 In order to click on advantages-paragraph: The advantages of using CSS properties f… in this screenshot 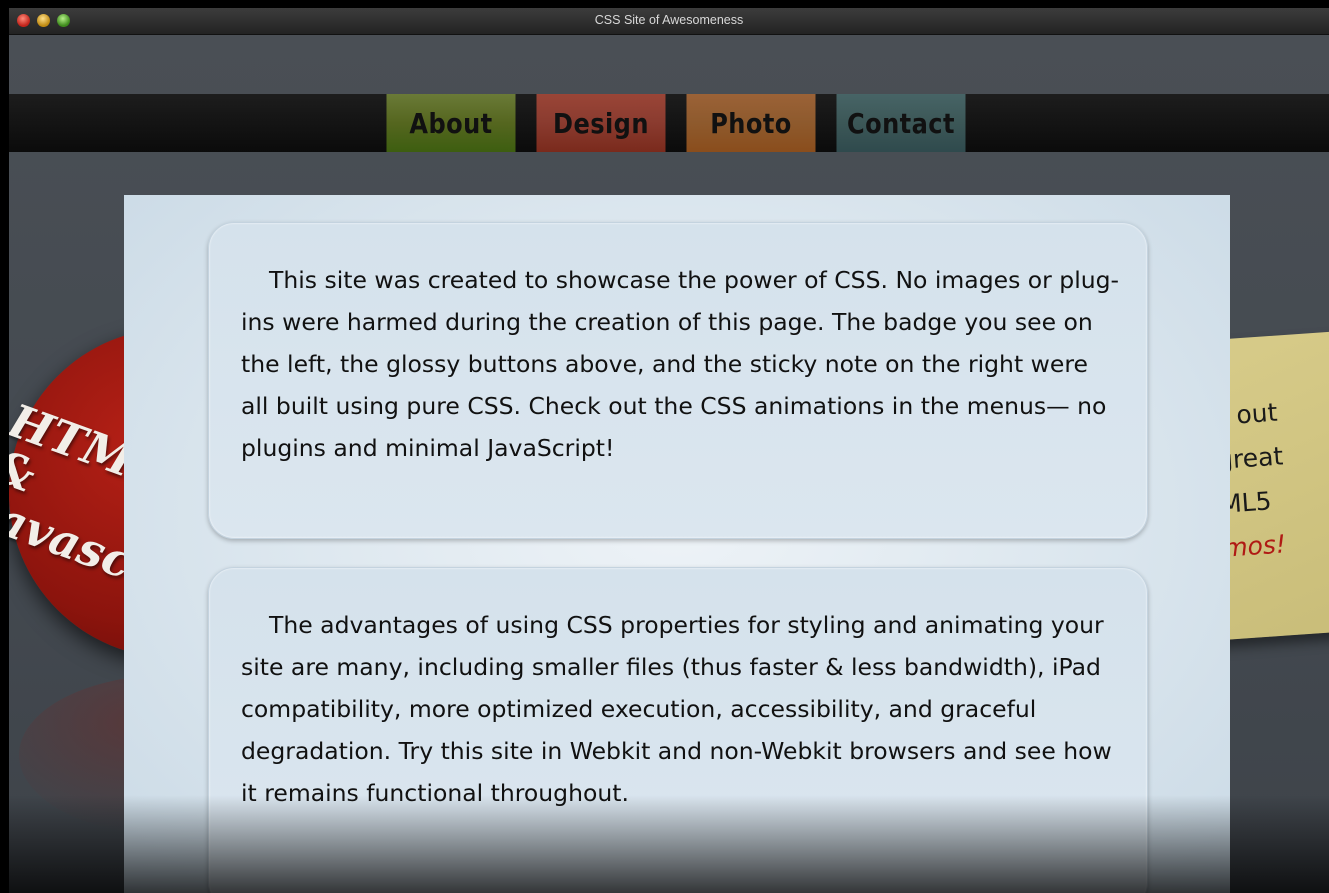, I will do `click(676, 709)`.